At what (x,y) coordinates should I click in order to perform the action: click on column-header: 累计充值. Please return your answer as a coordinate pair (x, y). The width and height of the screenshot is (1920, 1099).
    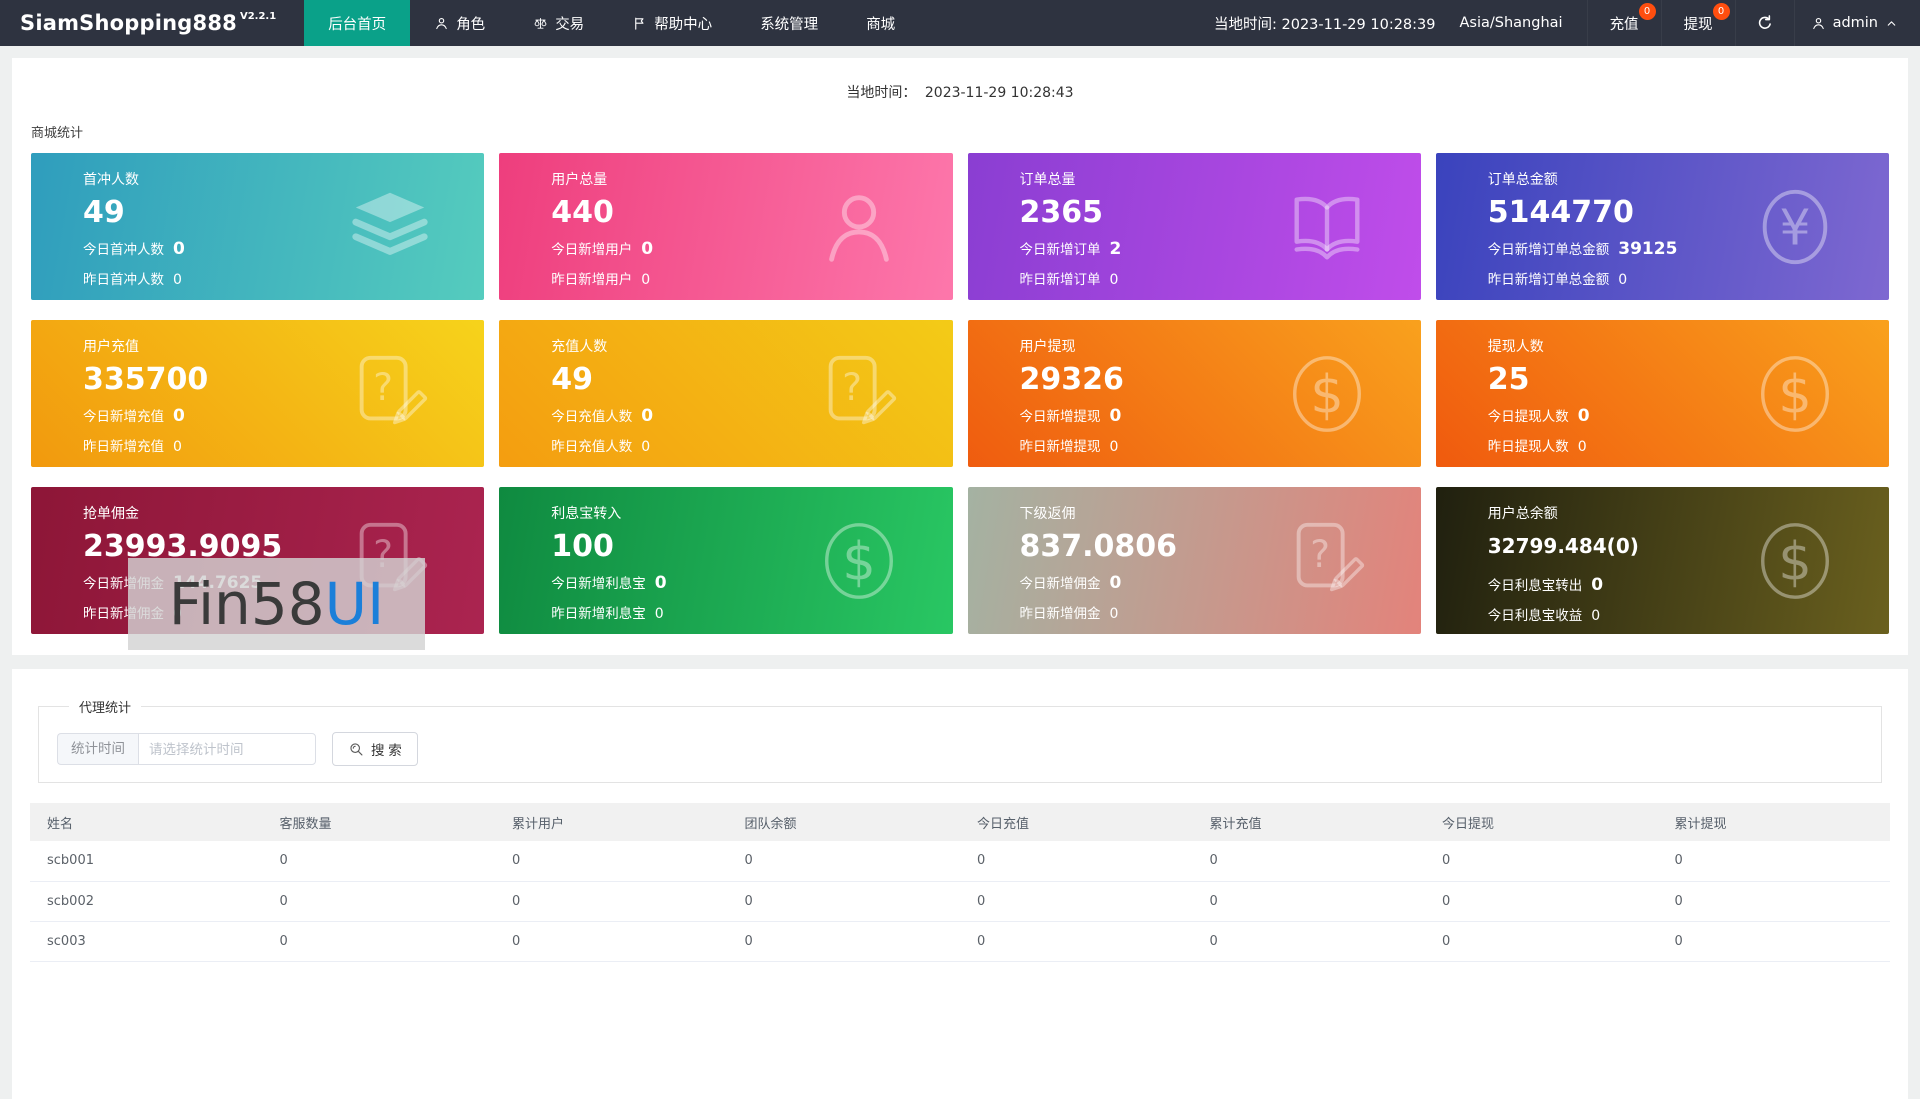
    Looking at the image, I should click on (1308, 822).